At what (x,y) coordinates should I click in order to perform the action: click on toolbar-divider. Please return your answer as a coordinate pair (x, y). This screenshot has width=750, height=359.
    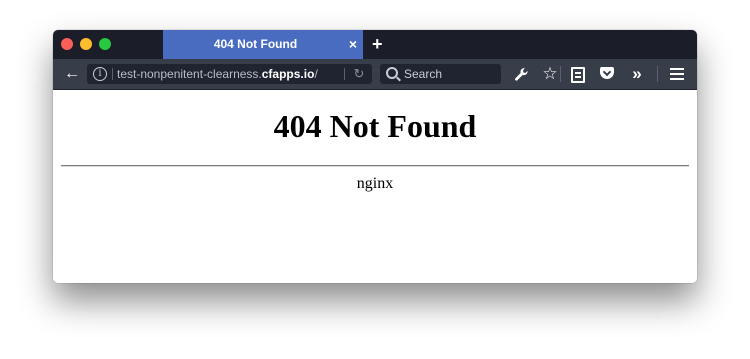
    Looking at the image, I should click on (560, 74).